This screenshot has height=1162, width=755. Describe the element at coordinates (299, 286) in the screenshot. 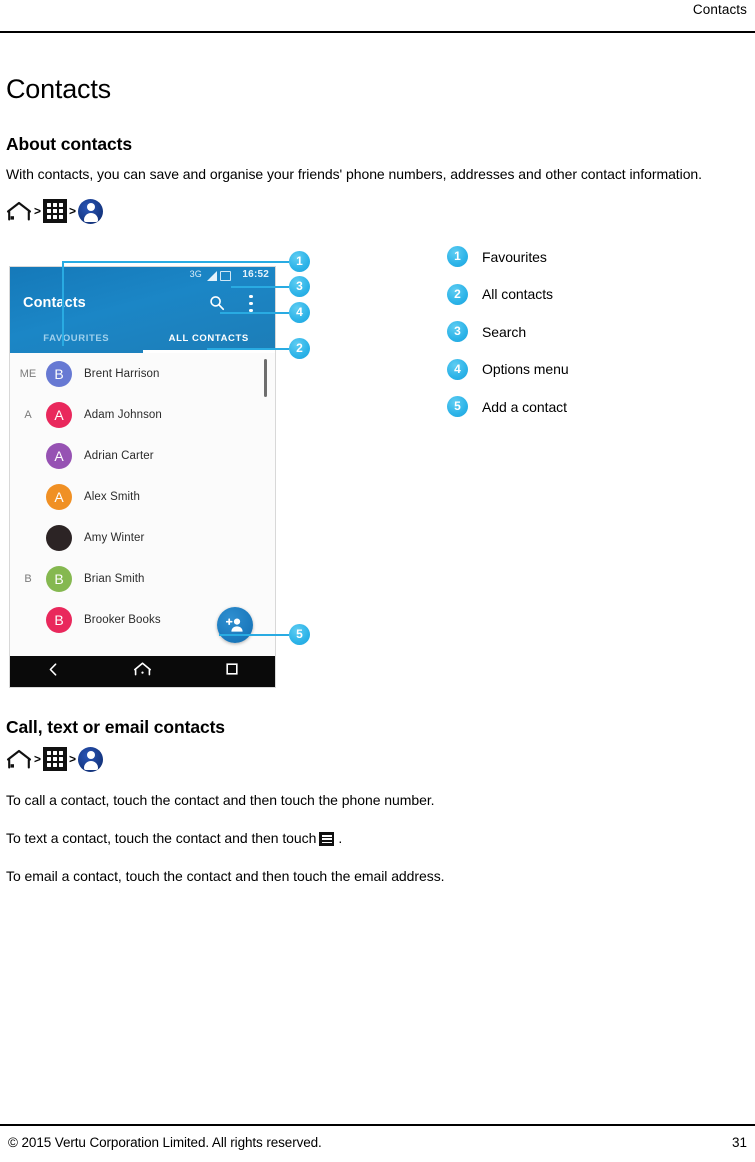

I see `callout-badge-3: 3` at that location.